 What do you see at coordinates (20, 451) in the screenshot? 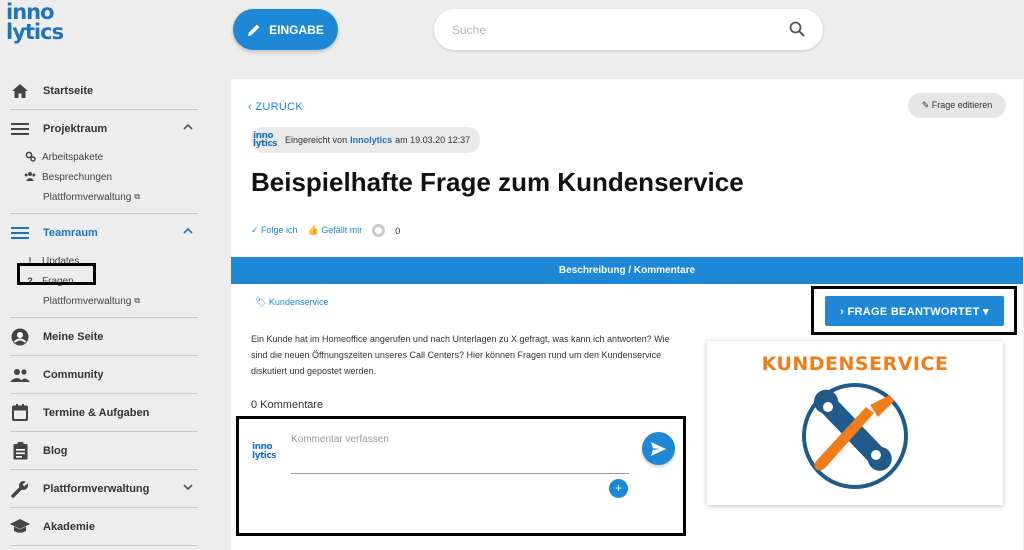
I see `clipboard-icon` at bounding box center [20, 451].